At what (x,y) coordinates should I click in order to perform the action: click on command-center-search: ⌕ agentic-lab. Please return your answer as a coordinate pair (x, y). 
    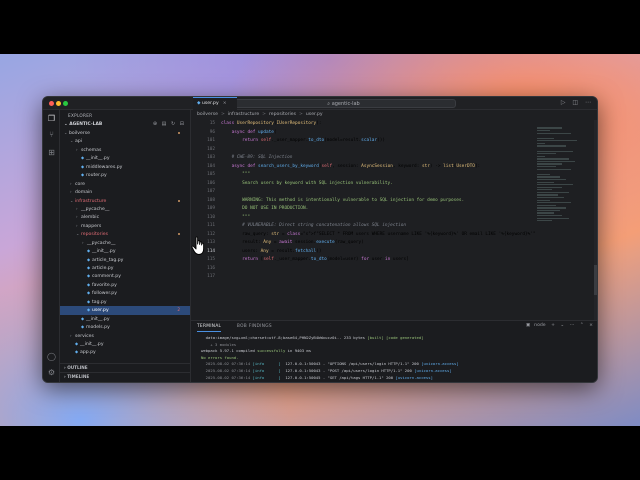
    Looking at the image, I should click on (343, 103).